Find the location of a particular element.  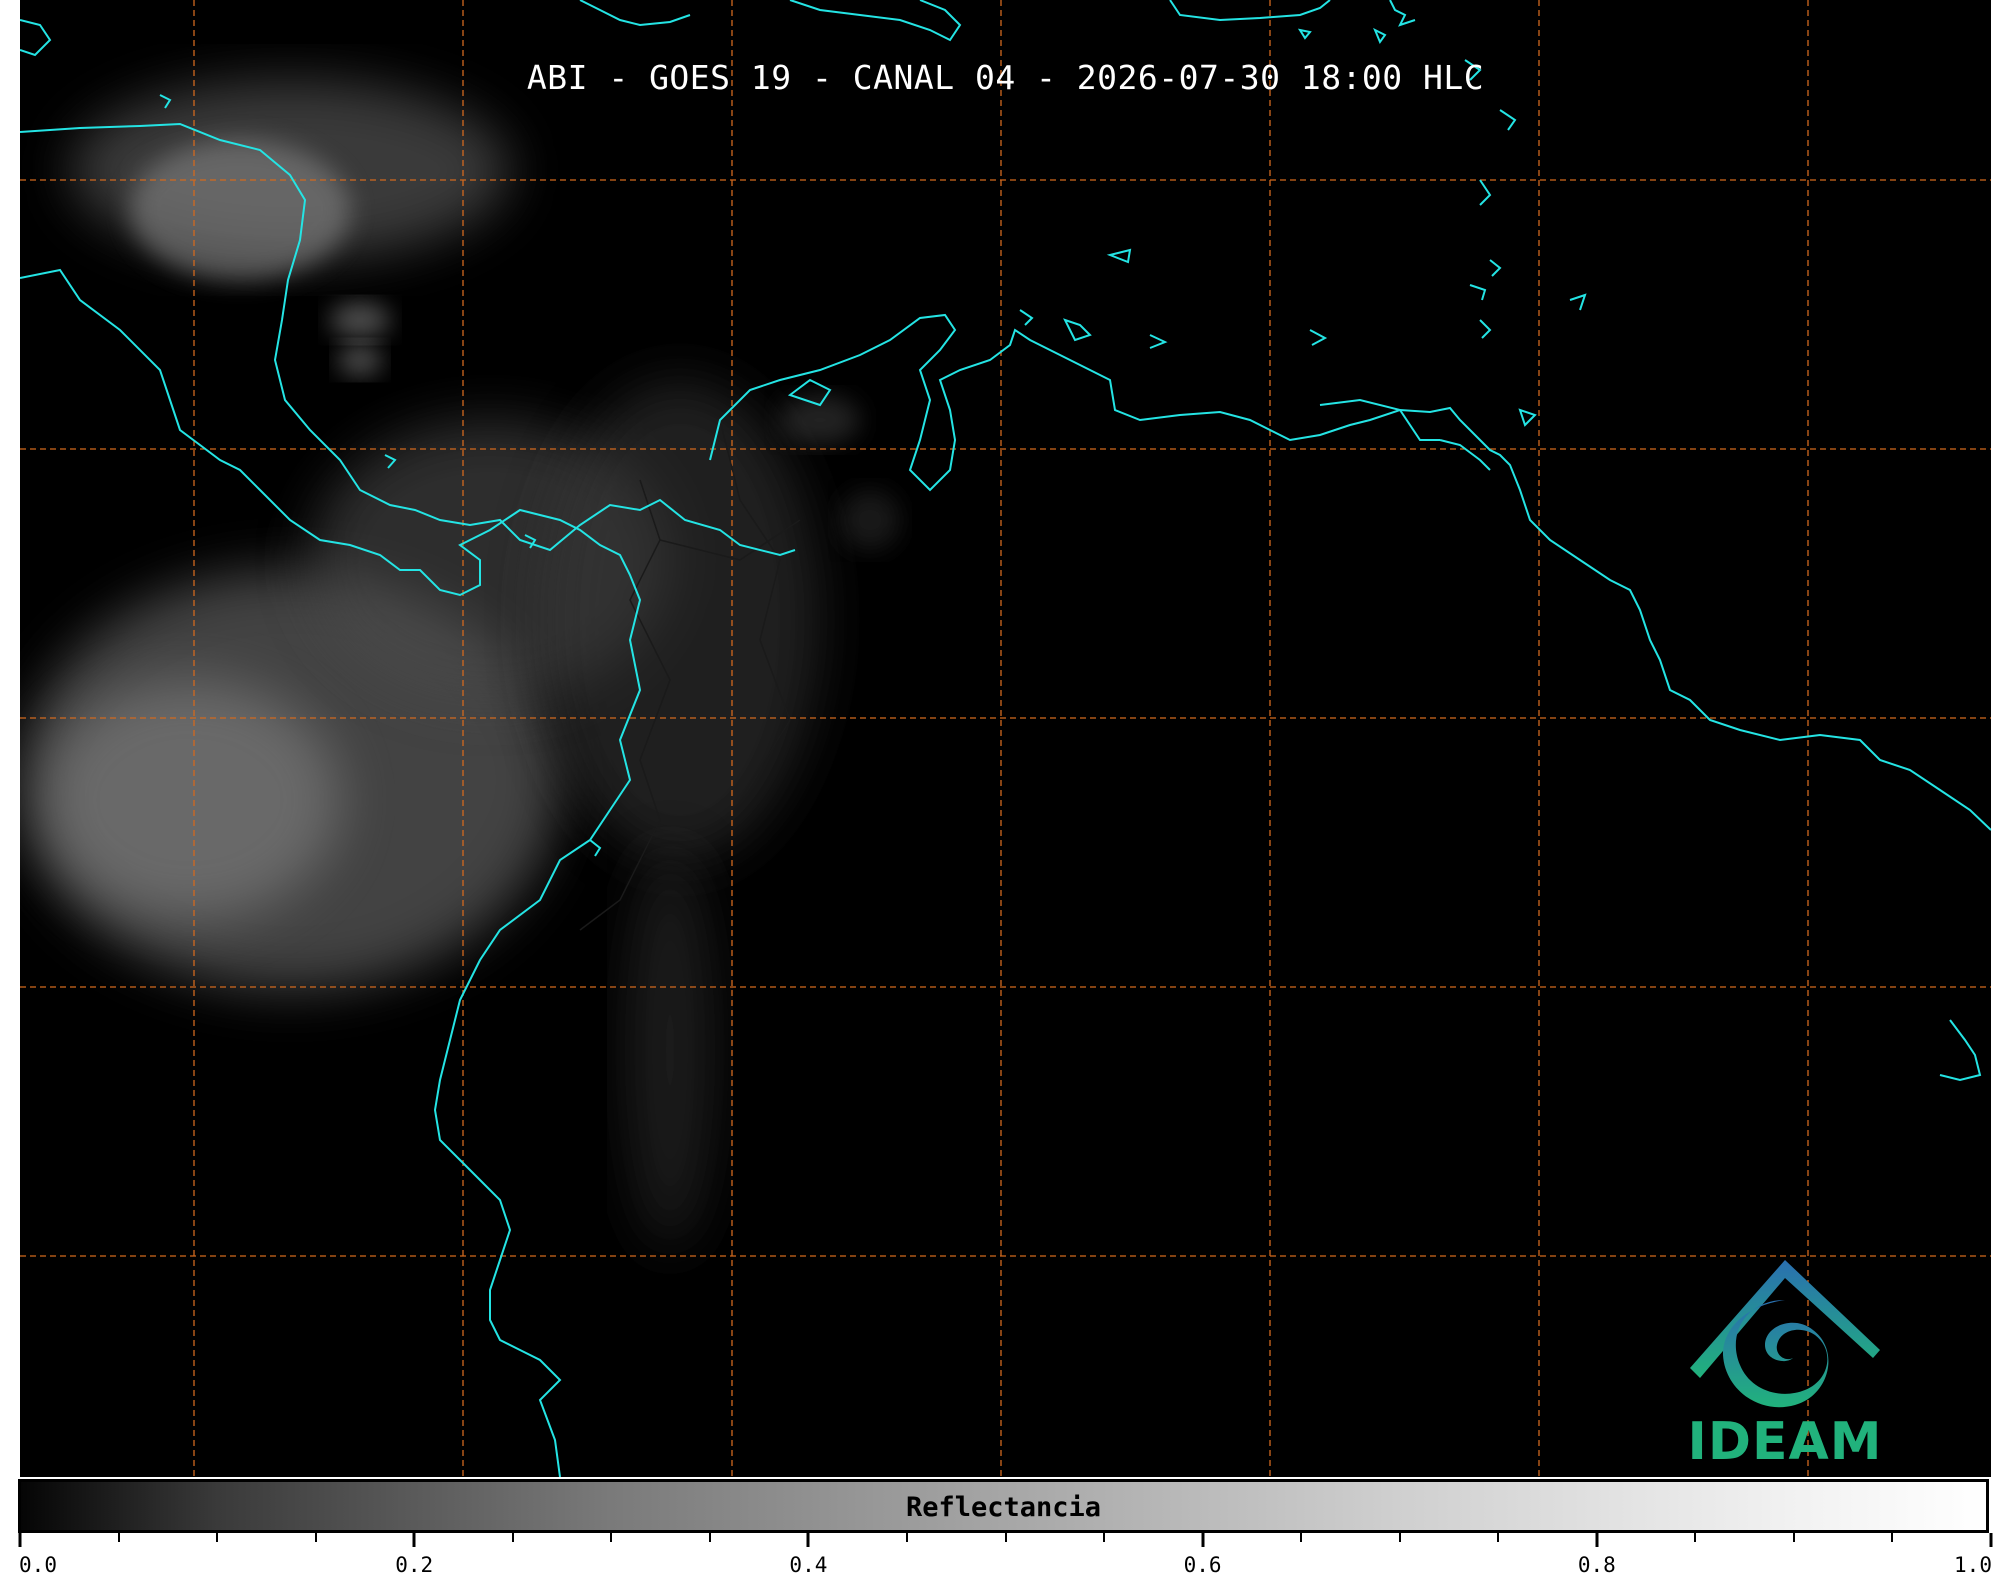

colorbar-tick-label: 0.6 is located at coordinates (1202, 1565).